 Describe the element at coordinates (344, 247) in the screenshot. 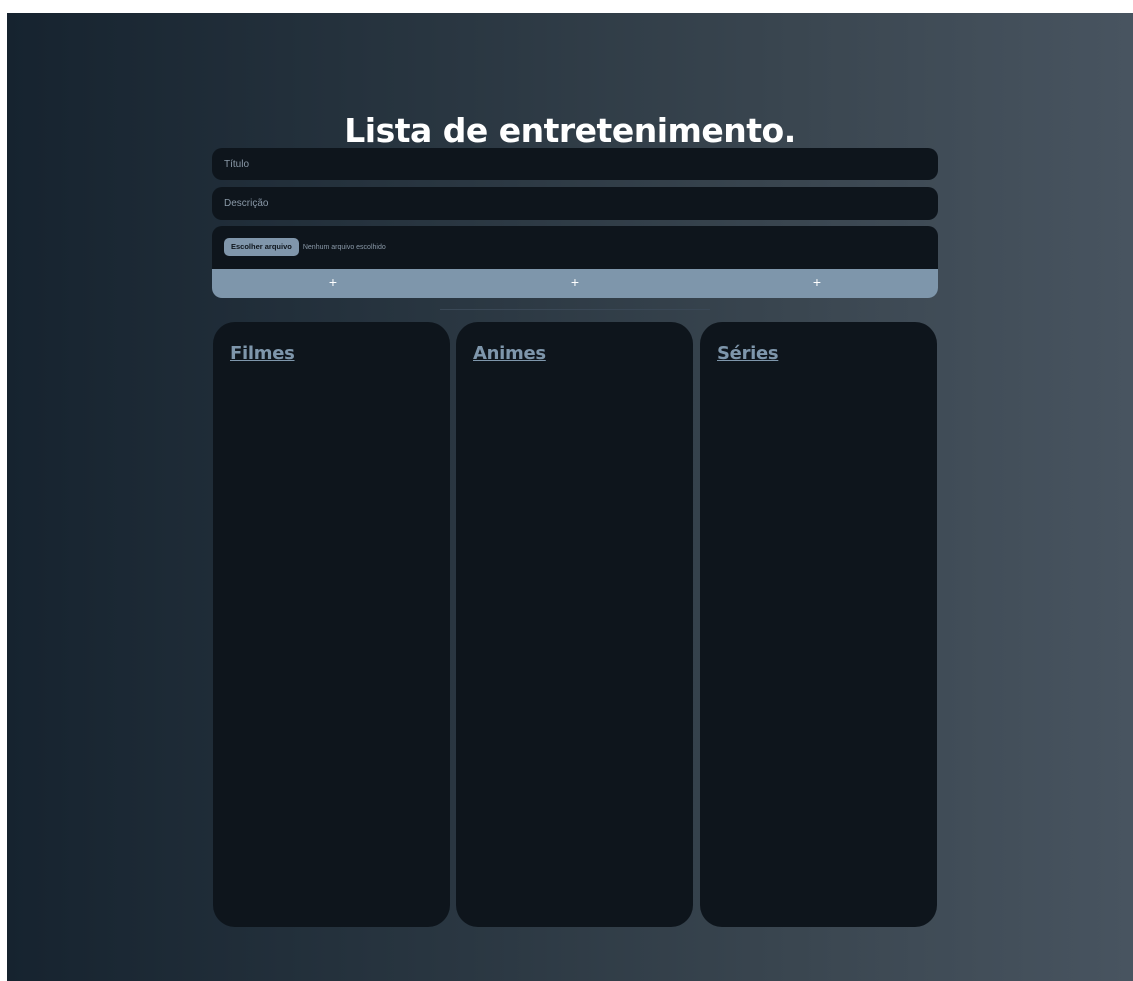

I see `file-status-text: Nenhum arquivo escolhido` at that location.